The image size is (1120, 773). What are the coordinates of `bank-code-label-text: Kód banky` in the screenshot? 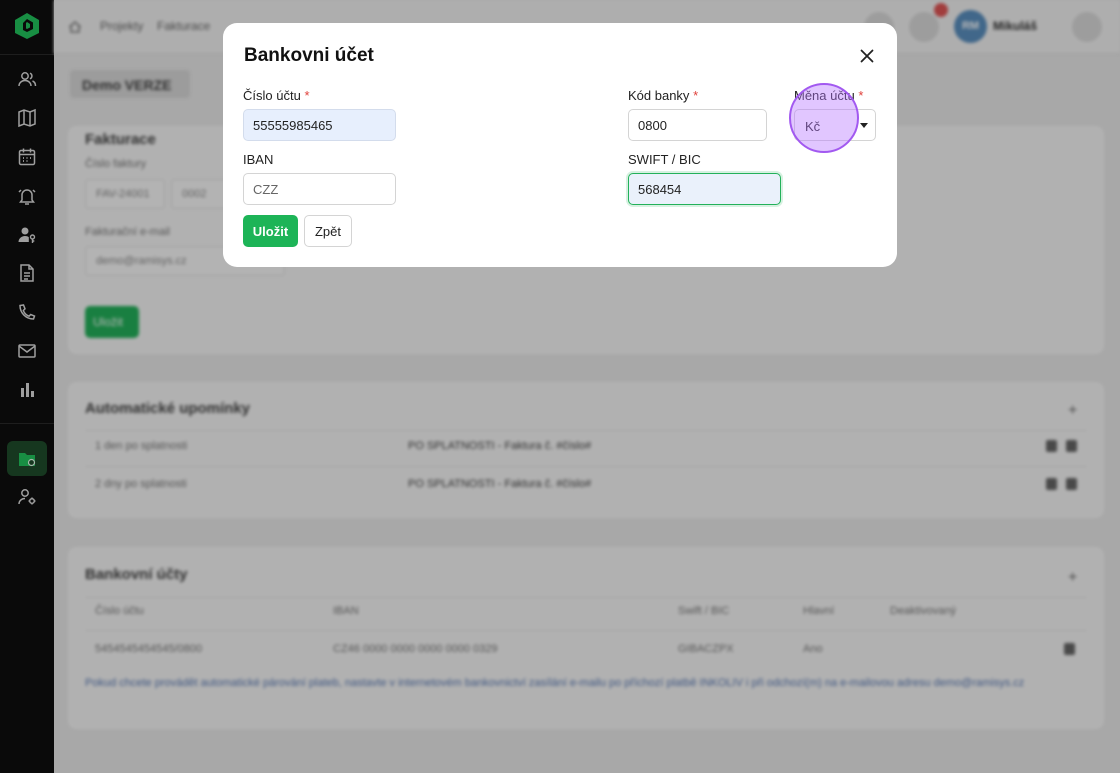 It's located at (659, 95).